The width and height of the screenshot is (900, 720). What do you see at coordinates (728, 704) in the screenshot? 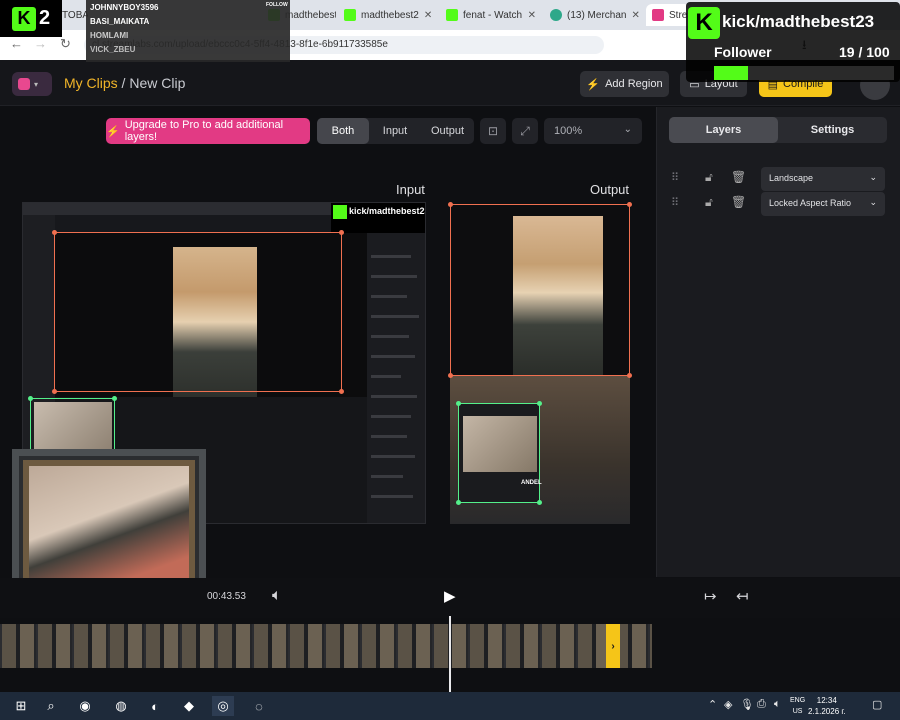
I see `tray-icon: ◈` at bounding box center [728, 704].